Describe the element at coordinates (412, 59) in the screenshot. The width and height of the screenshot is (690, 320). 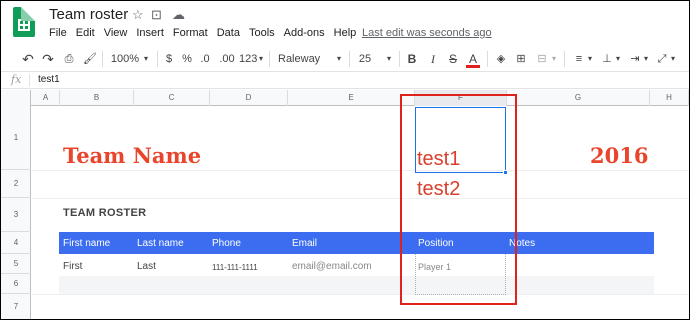
I see `bold-button: B` at that location.